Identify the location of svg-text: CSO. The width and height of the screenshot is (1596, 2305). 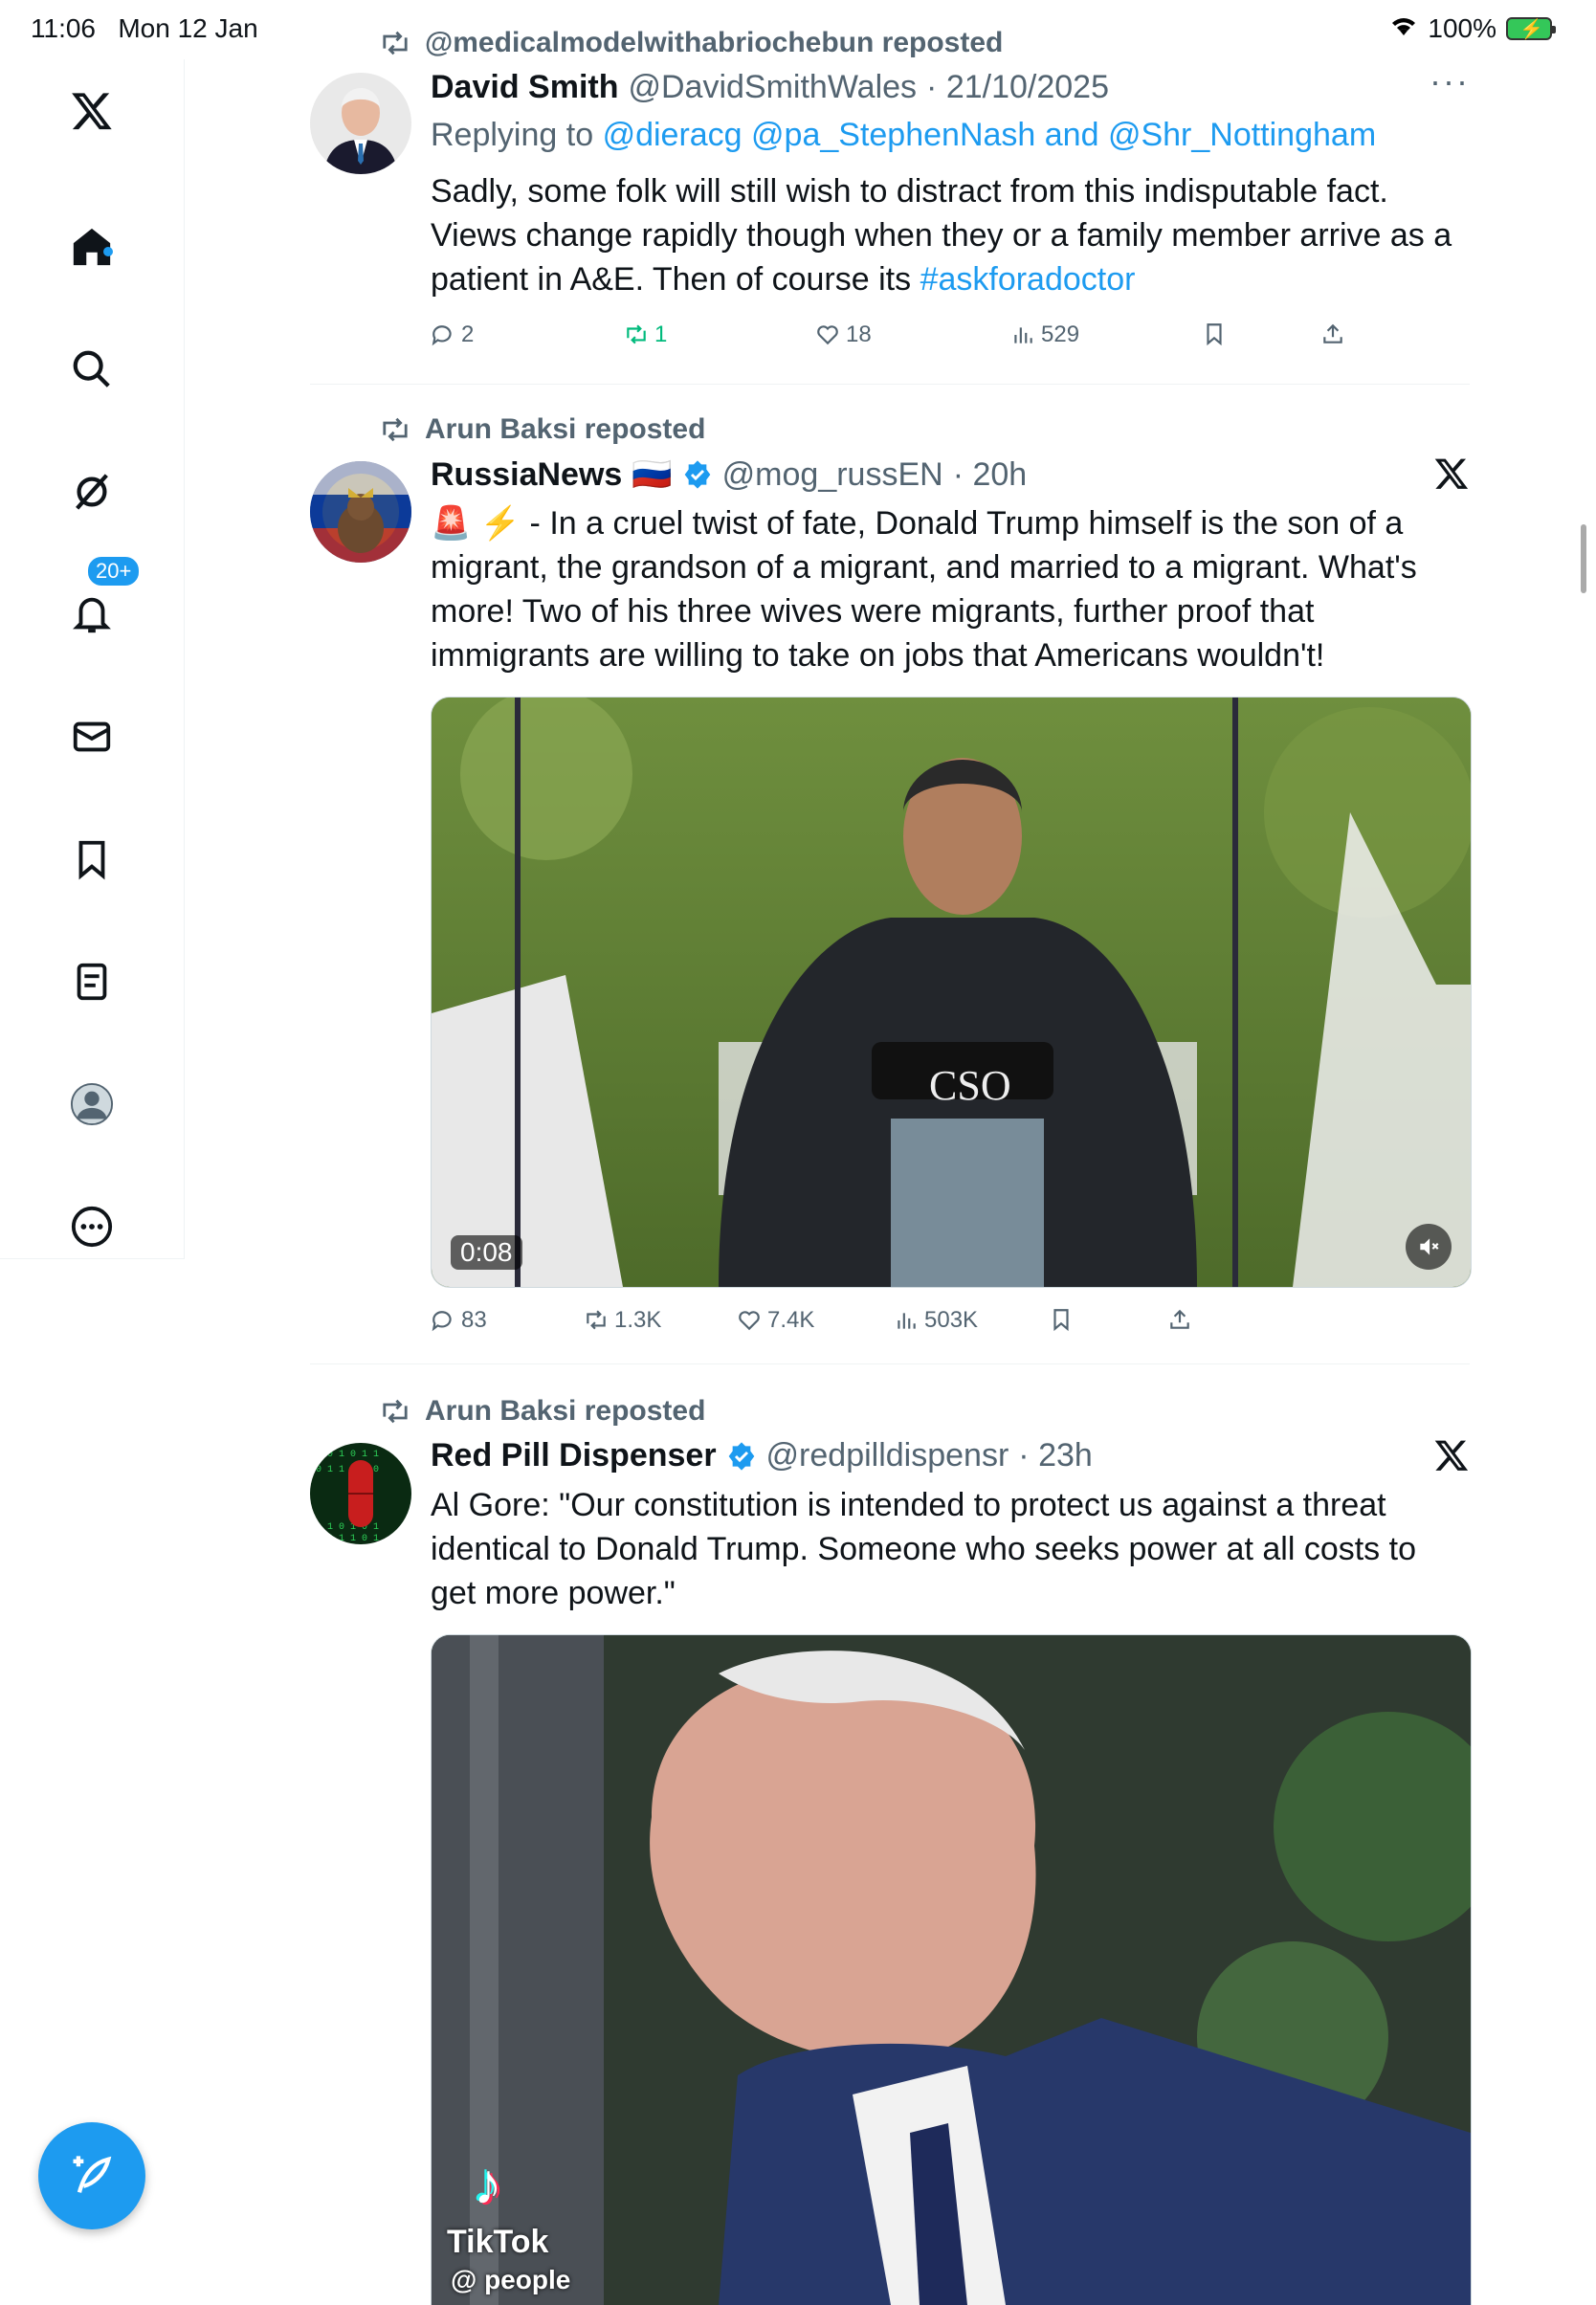
(970, 1085).